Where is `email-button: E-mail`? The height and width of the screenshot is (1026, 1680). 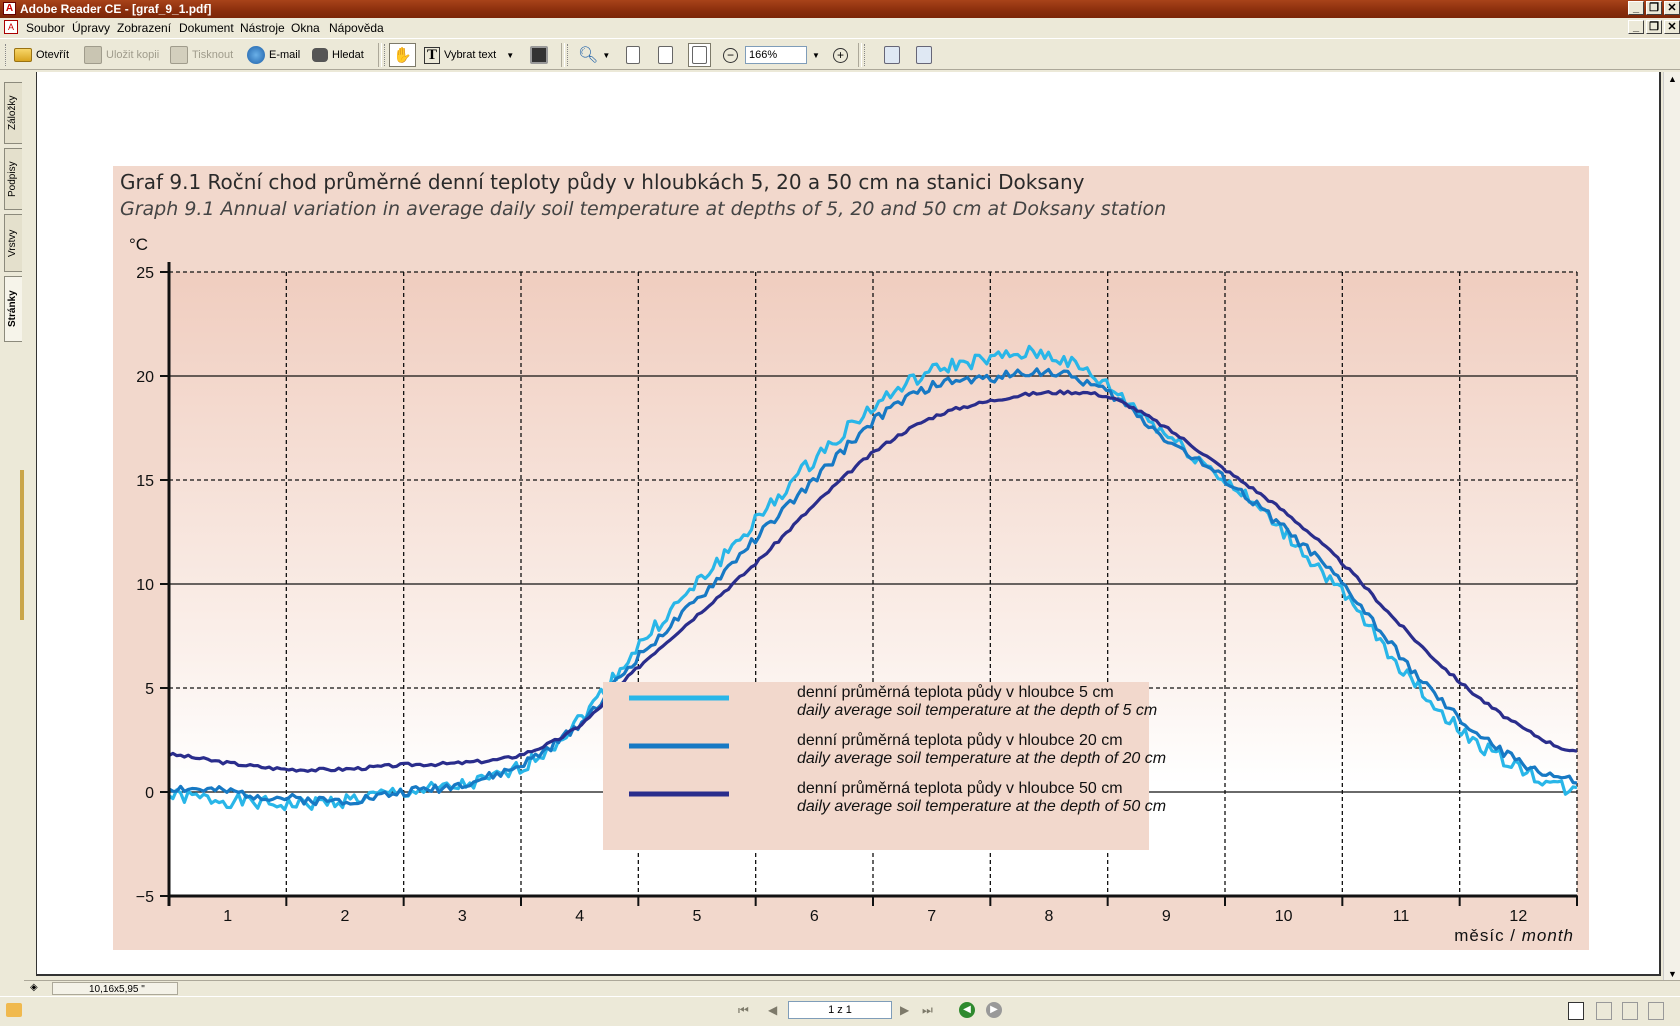
email-button: E-mail is located at coordinates (273, 55).